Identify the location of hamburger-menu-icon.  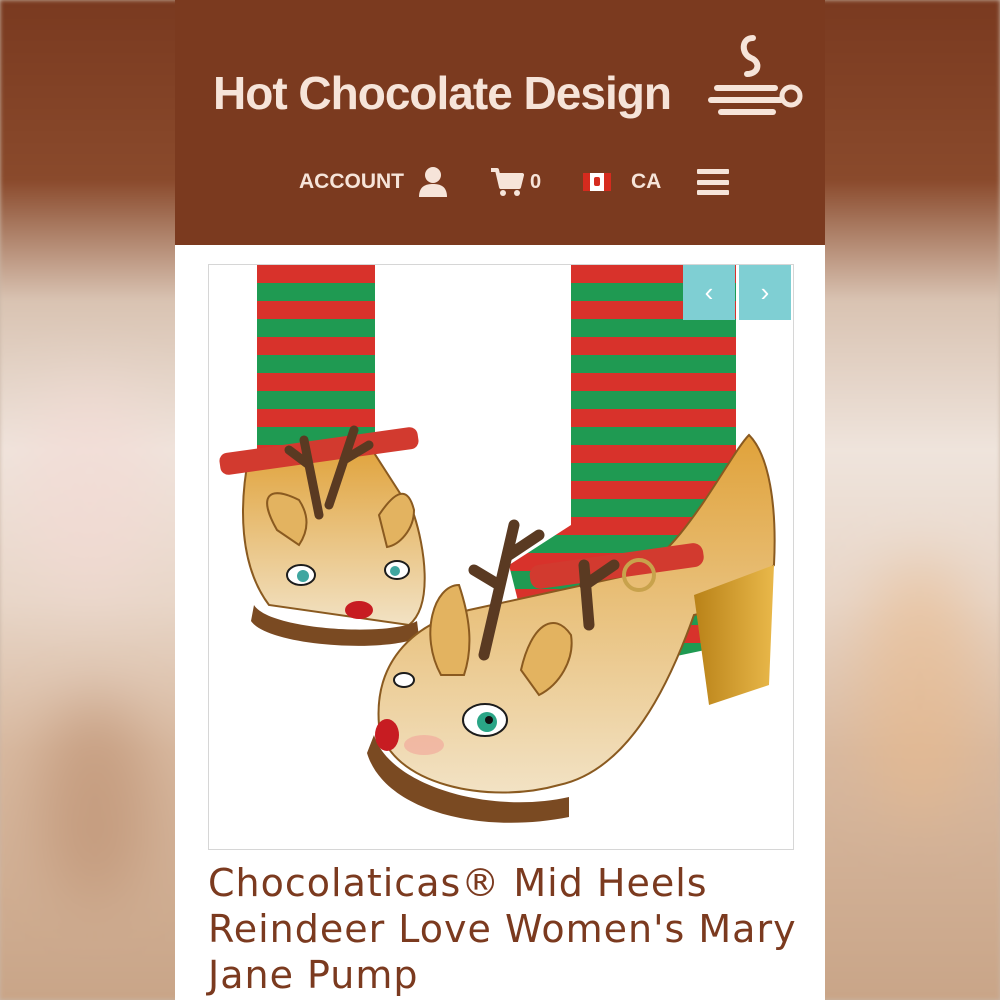
(713, 182).